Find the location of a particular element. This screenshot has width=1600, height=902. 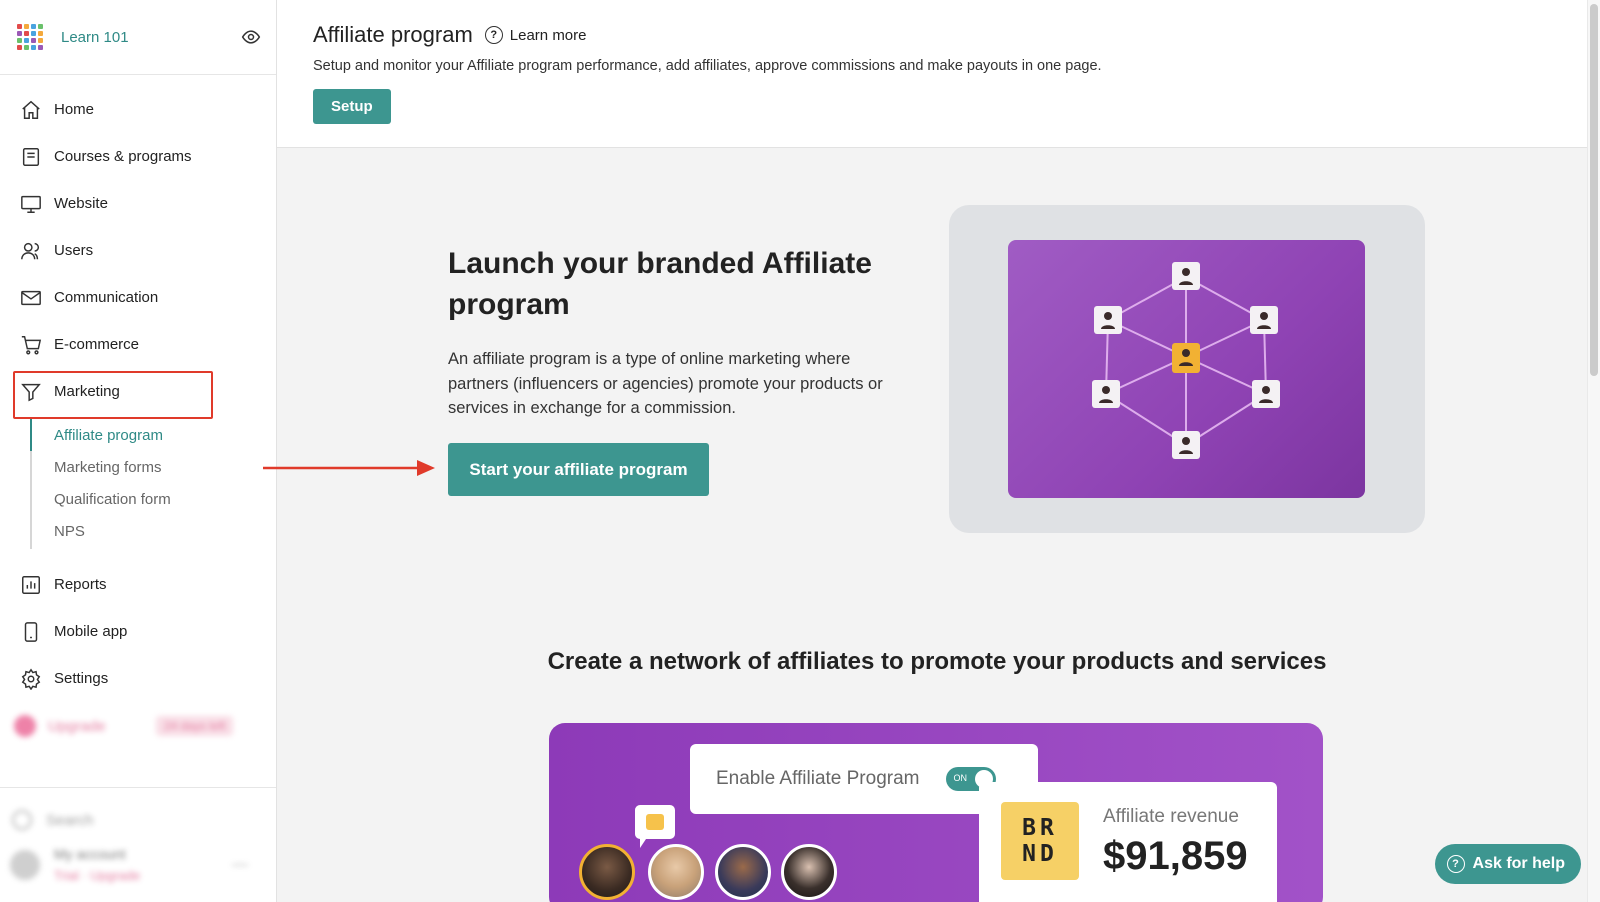

subnav-item-nps: NPS is located at coordinates (153, 531).